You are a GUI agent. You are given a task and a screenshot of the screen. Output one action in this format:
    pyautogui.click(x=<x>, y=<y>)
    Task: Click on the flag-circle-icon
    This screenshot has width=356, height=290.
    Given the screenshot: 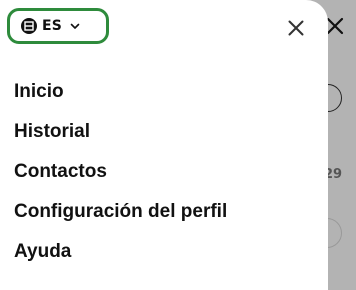 What is the action you would take?
    pyautogui.click(x=29, y=26)
    